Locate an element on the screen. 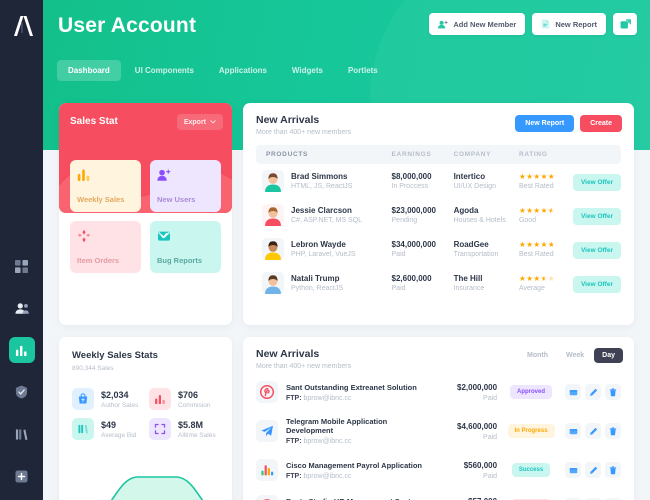  metric-average-bid: $49 Average Bid is located at coordinates (107, 429).